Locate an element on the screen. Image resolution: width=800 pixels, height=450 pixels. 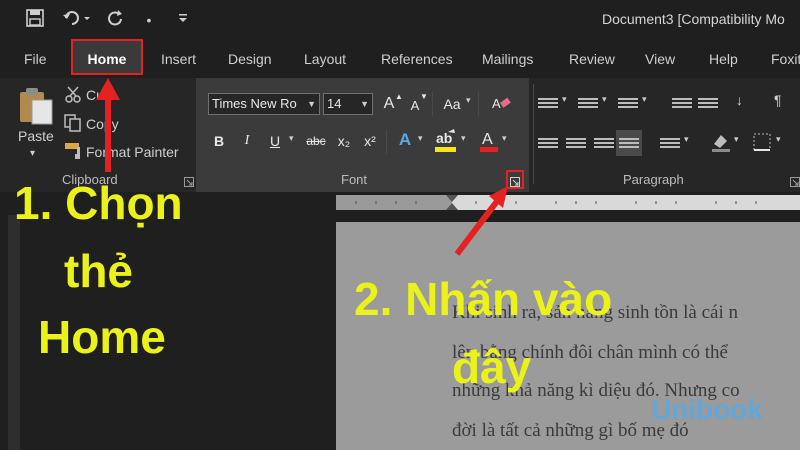
step1-text: Home is located at coordinates (102, 337).